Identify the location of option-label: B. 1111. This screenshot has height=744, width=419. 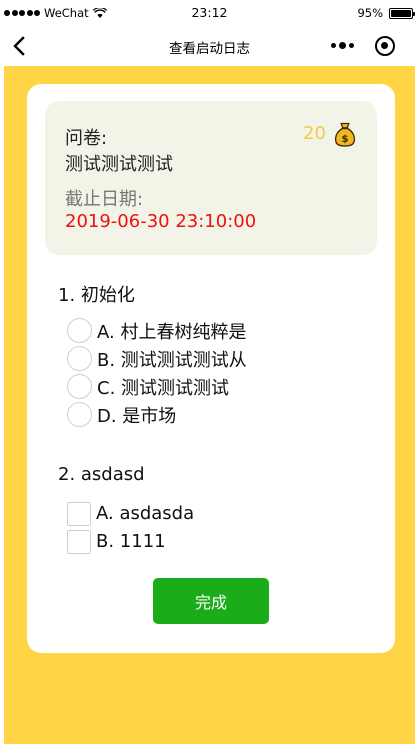
(131, 541).